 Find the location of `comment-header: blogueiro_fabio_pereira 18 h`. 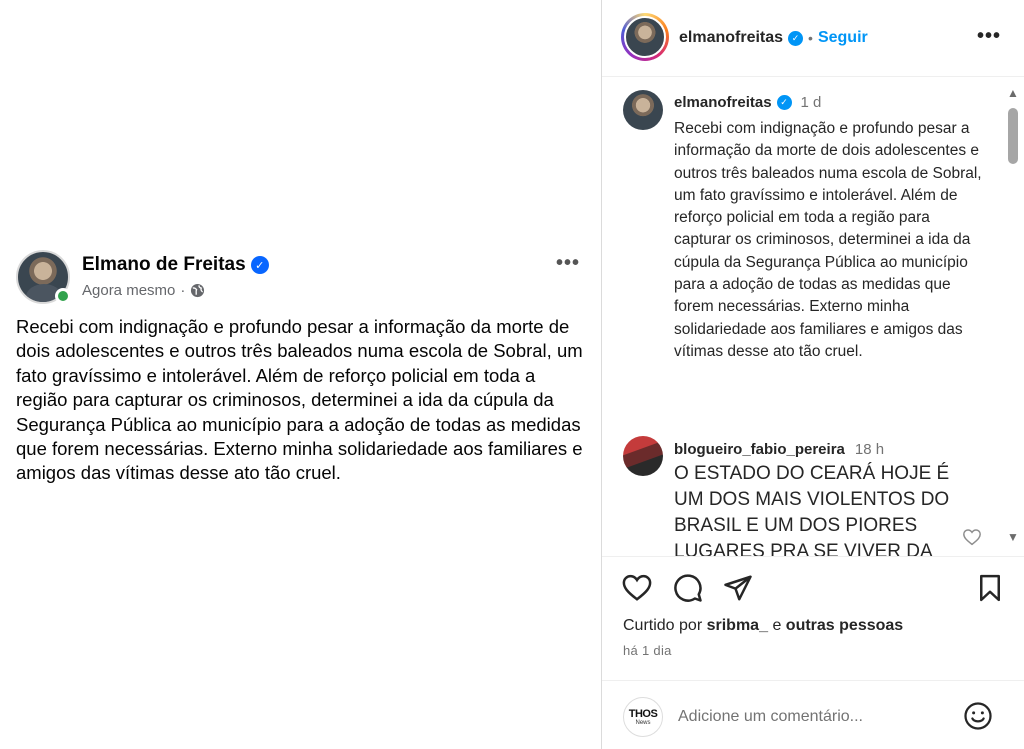

comment-header: blogueiro_fabio_pereira 18 h is located at coordinates (779, 449).